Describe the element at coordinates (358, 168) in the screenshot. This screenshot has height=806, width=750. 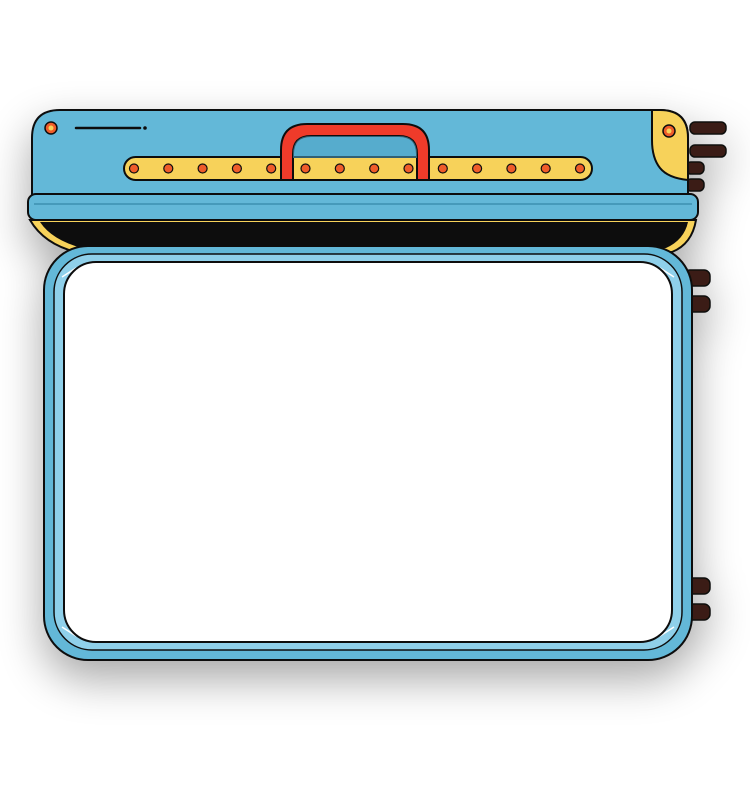
I see `rivet-strip` at that location.